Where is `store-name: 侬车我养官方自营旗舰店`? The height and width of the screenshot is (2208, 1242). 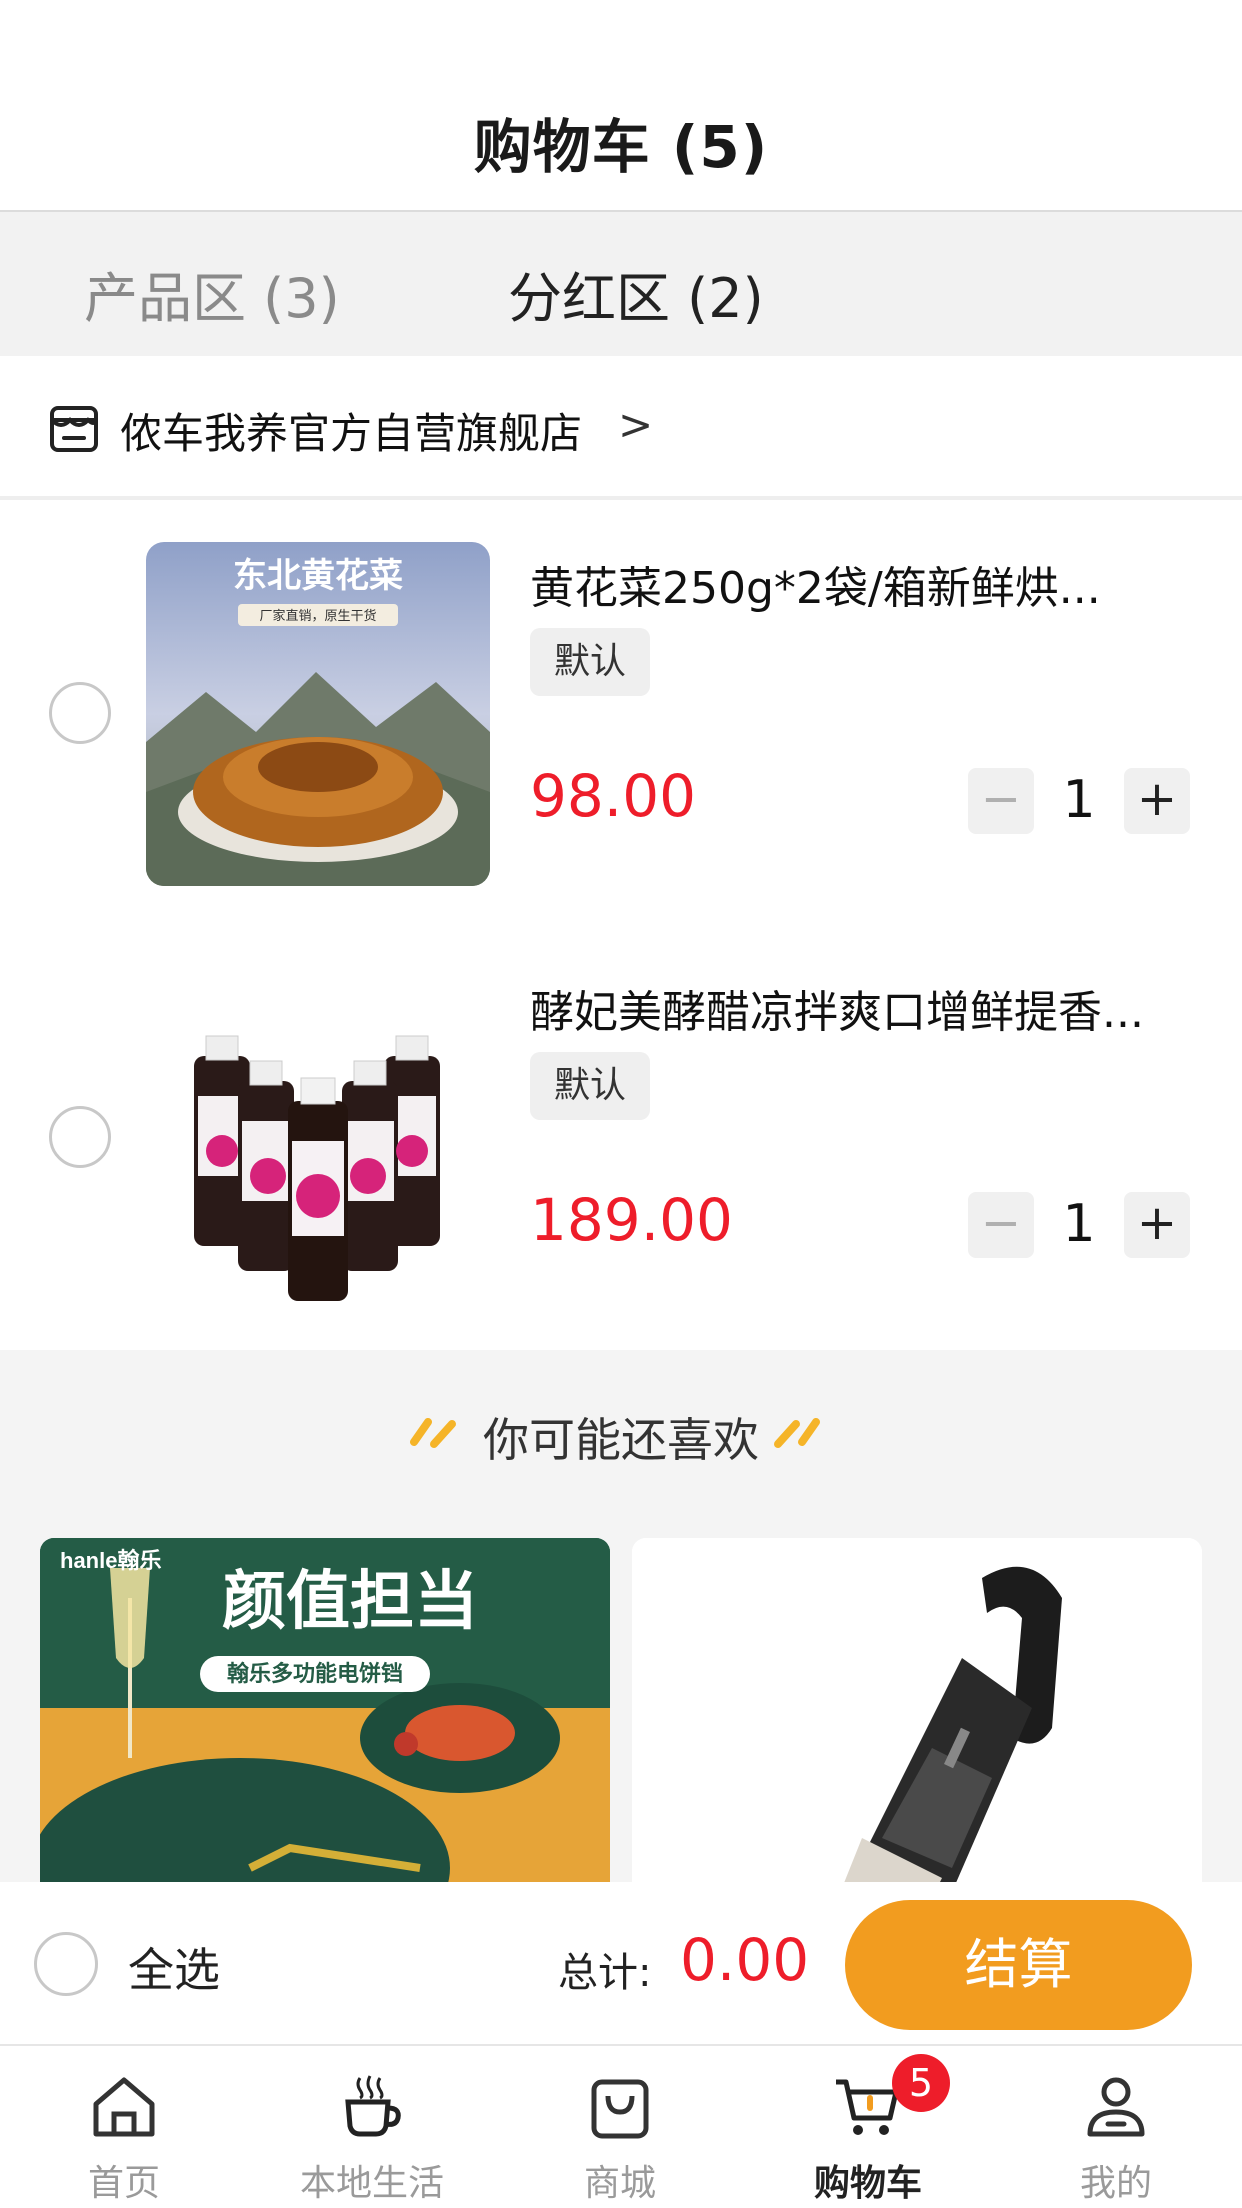
store-name: 侬车我养官方自营旗舰店 is located at coordinates (351, 430).